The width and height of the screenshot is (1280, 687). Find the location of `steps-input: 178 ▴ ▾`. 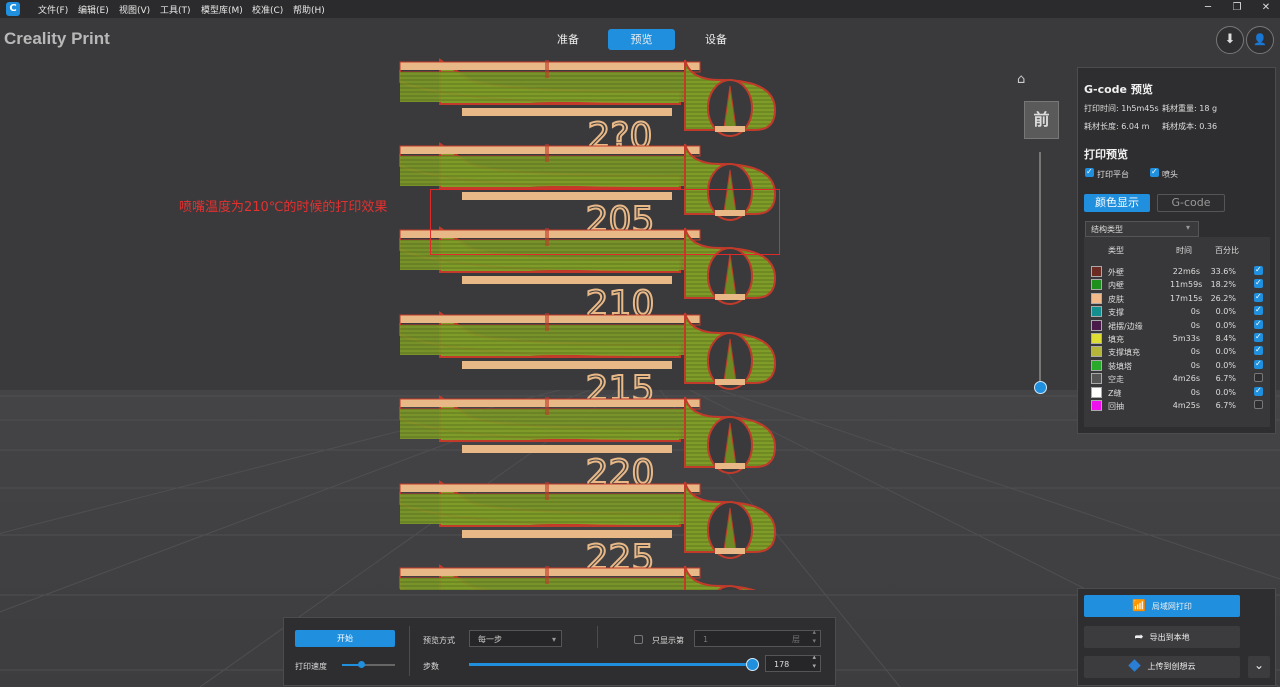

steps-input: 178 ▴ ▾ is located at coordinates (793, 662).